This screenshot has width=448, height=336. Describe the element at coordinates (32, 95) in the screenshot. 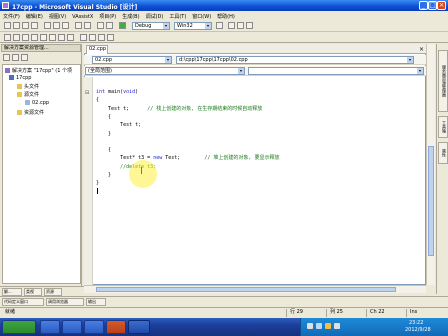

I see `tree-node-label: 源文件` at that location.